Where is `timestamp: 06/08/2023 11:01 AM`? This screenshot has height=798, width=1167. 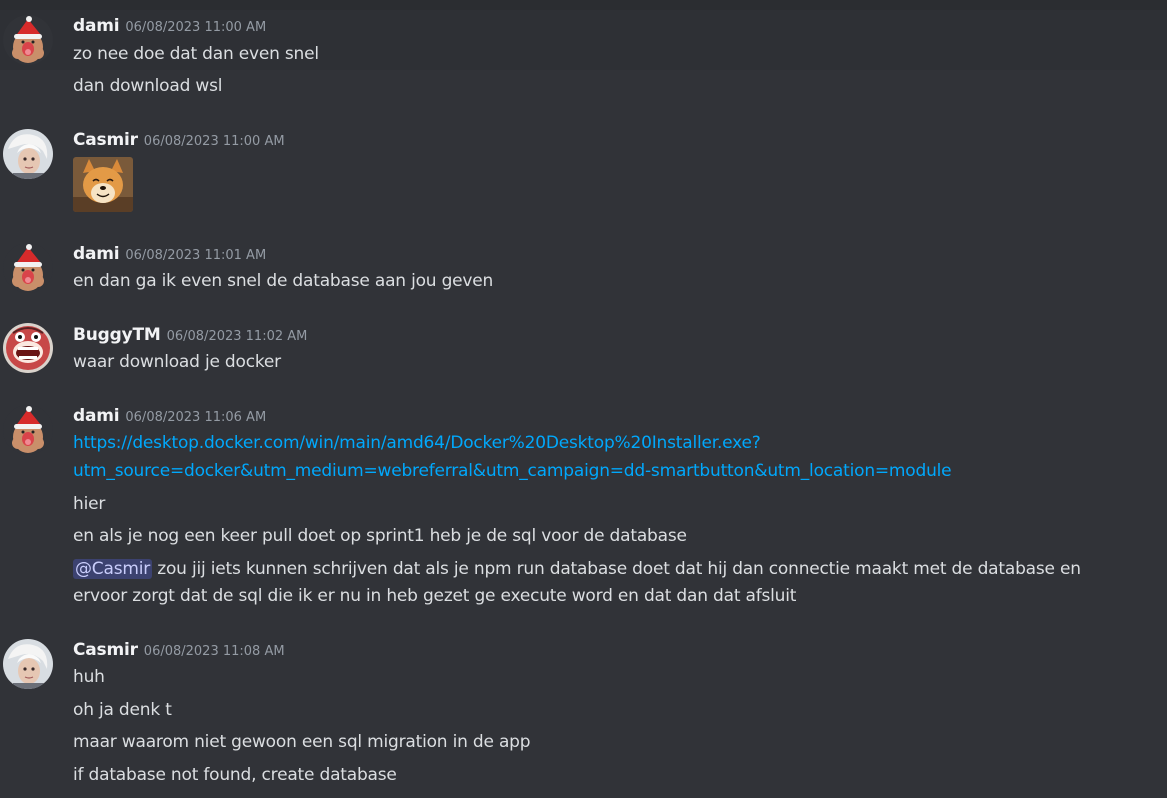
timestamp: 06/08/2023 11:01 AM is located at coordinates (195, 255).